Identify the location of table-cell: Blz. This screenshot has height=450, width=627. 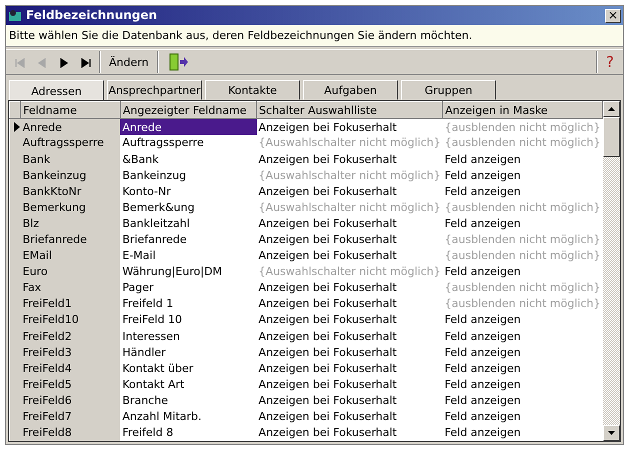
(70, 223).